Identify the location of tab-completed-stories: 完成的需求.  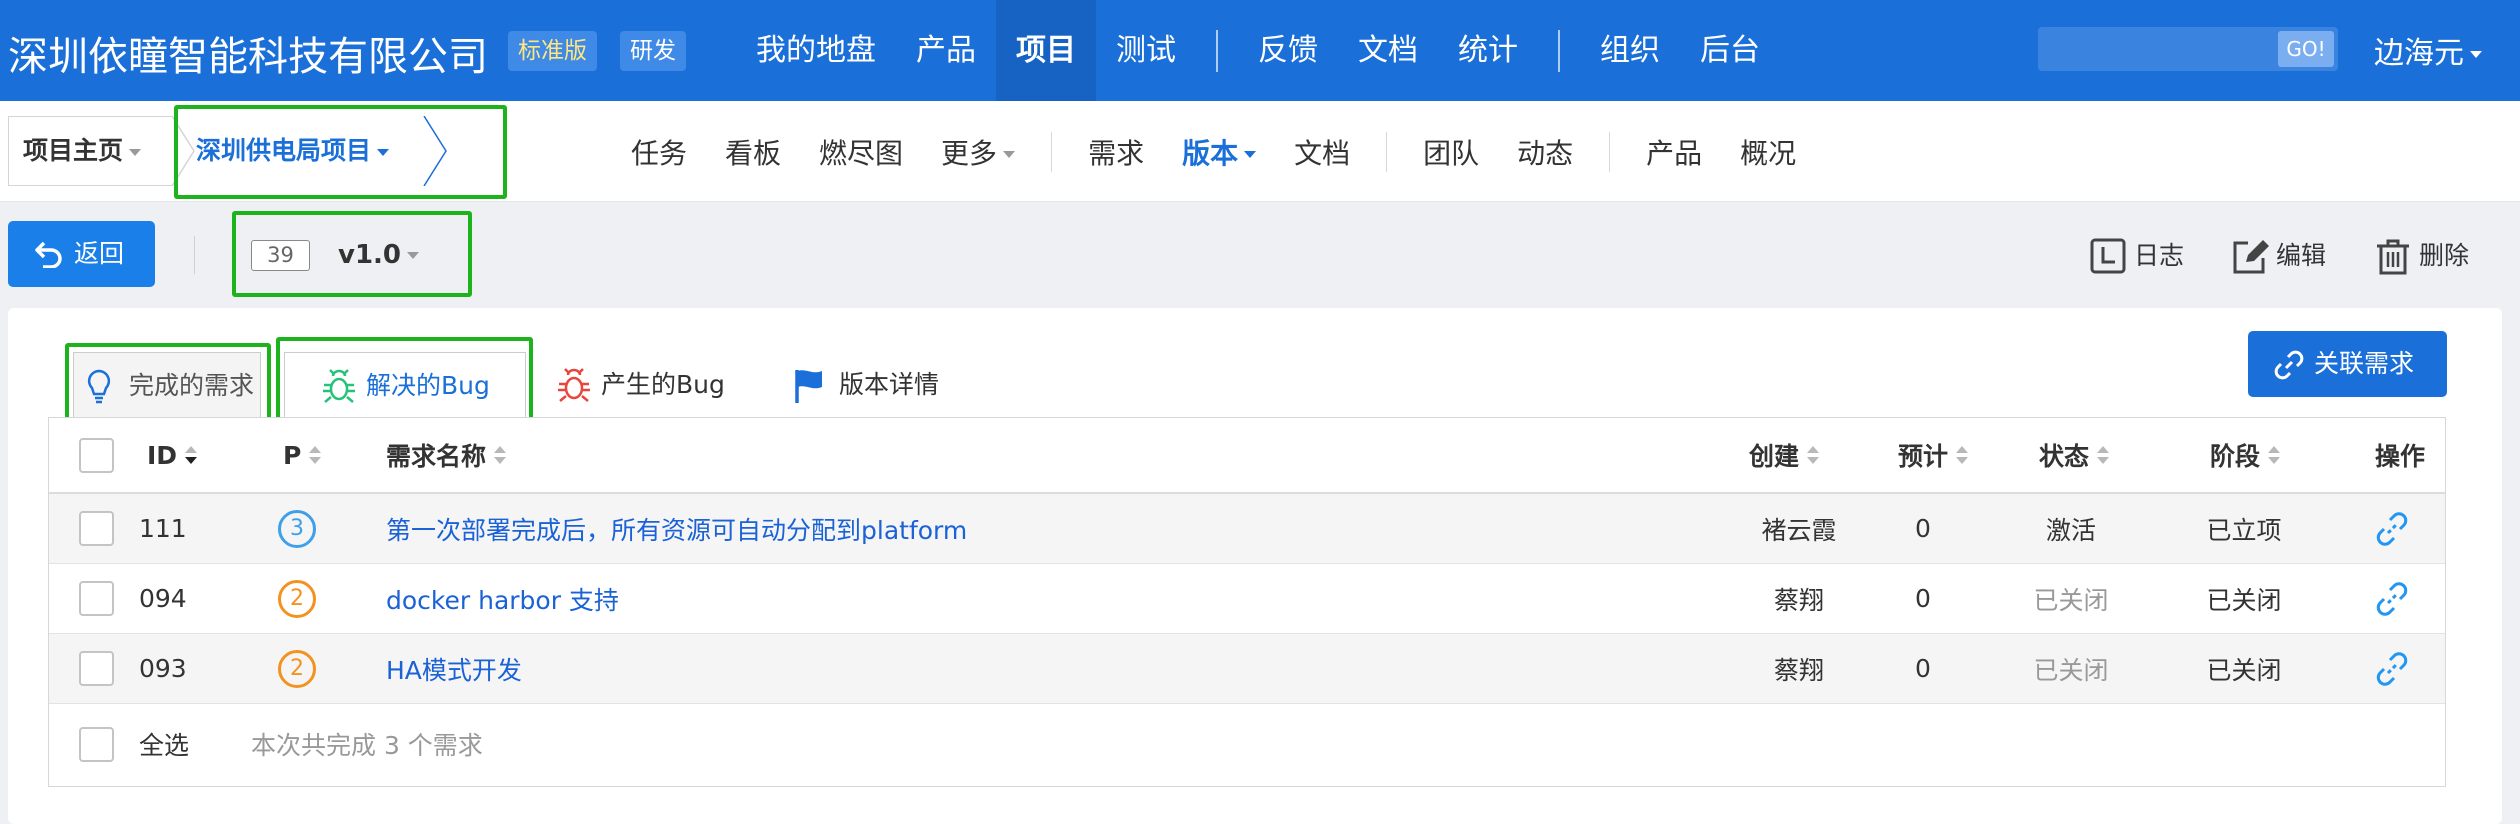
(167, 385).